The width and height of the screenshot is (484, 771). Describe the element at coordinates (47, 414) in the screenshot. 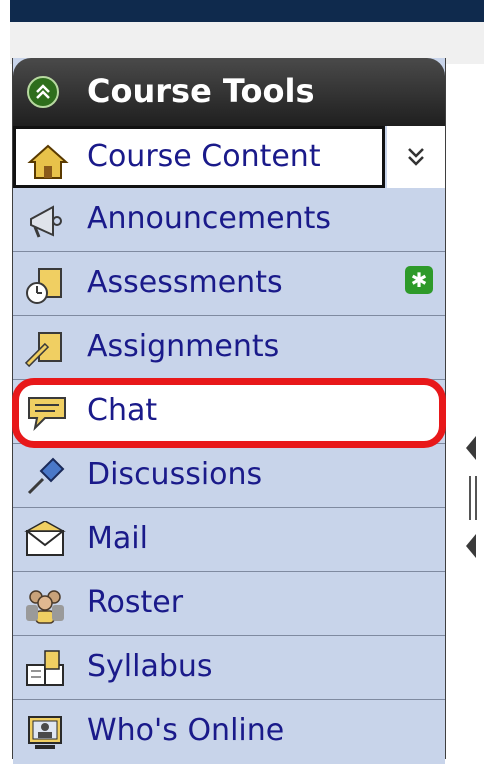

I see `chat-bubble-icon` at that location.